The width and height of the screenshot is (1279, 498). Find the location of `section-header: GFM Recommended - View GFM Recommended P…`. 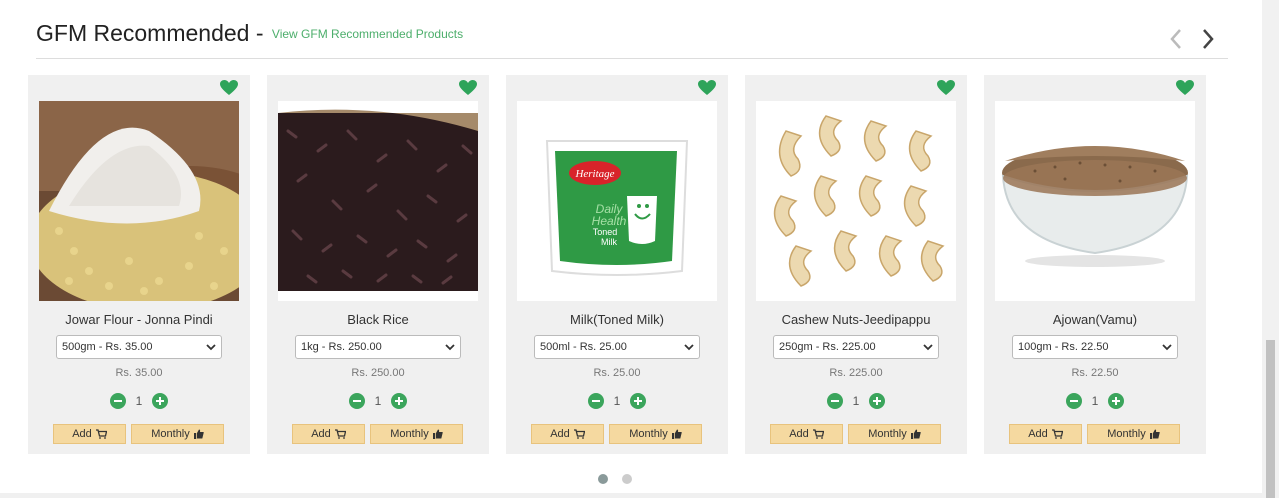

section-header: GFM Recommended - View GFM Recommended P… is located at coordinates (632, 38).